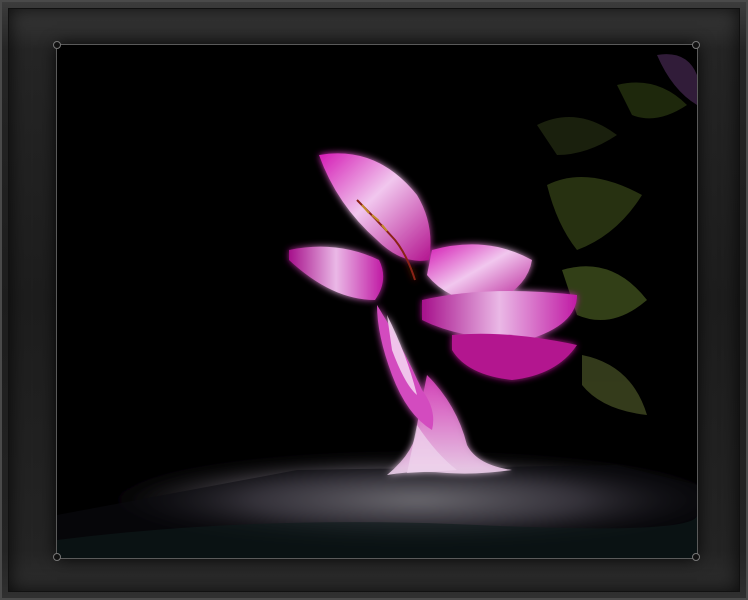  I want to click on frame-corner-bottom-right, so click(696, 557).